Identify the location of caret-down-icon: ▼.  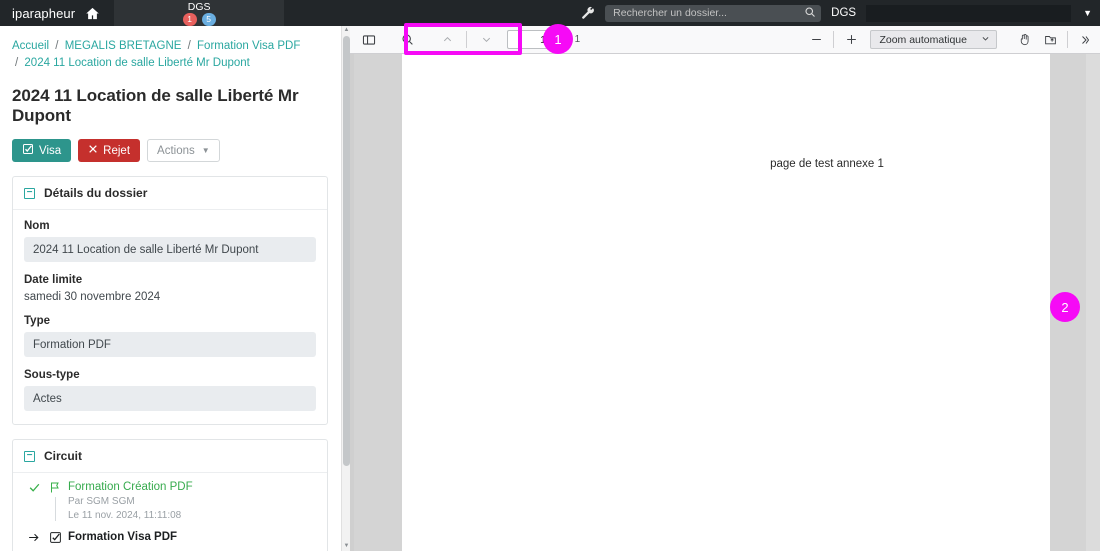
(205, 150).